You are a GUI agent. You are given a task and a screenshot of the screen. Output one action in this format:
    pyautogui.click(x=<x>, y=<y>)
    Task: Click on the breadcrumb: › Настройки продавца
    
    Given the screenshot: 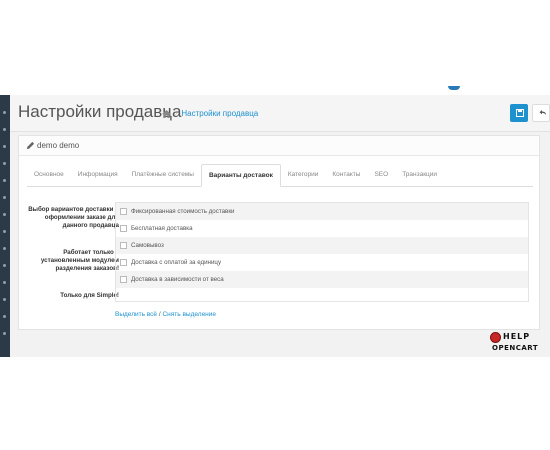 What is the action you would take?
    pyautogui.click(x=210, y=113)
    